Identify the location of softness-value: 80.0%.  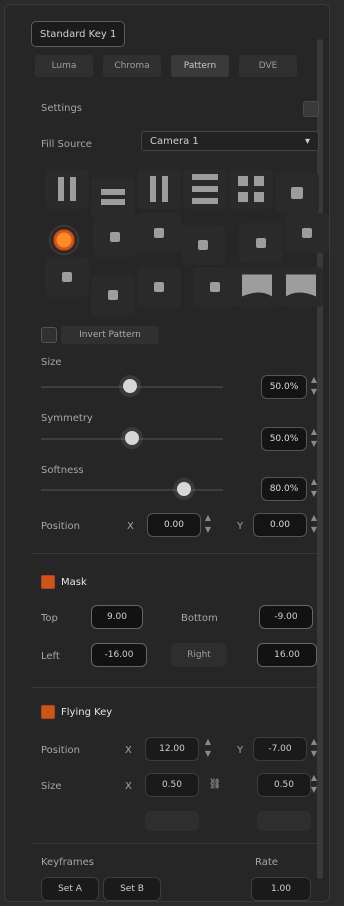
(284, 489).